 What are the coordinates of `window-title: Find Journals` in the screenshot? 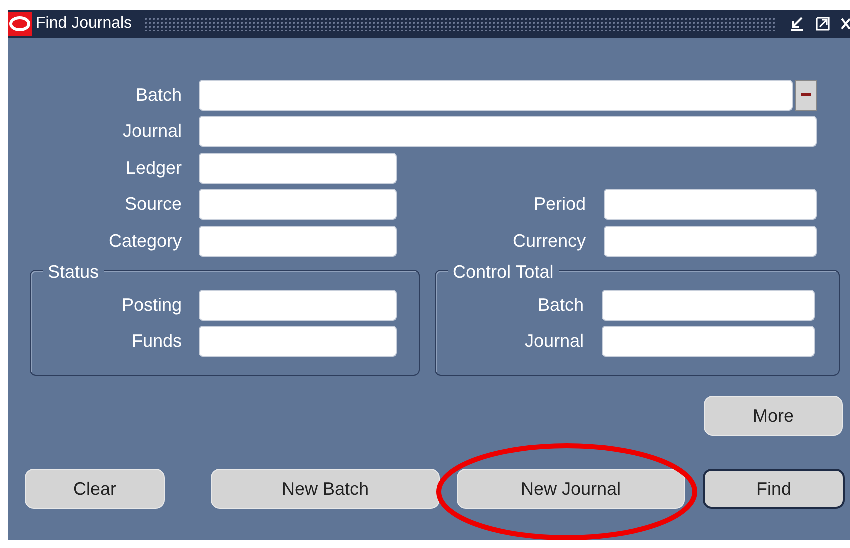 It's located at (84, 24).